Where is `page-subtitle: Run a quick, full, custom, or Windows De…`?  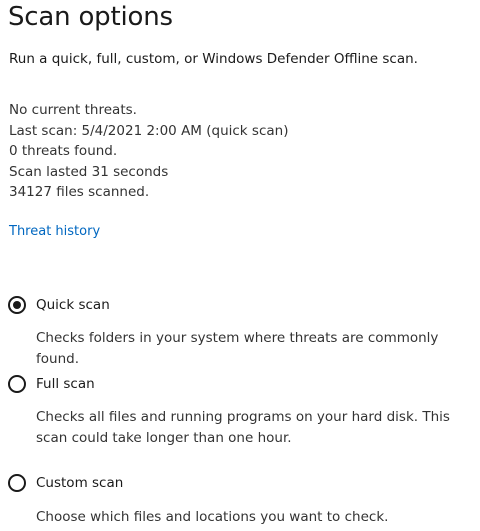 page-subtitle: Run a quick, full, custom, or Windows De… is located at coordinates (213, 59).